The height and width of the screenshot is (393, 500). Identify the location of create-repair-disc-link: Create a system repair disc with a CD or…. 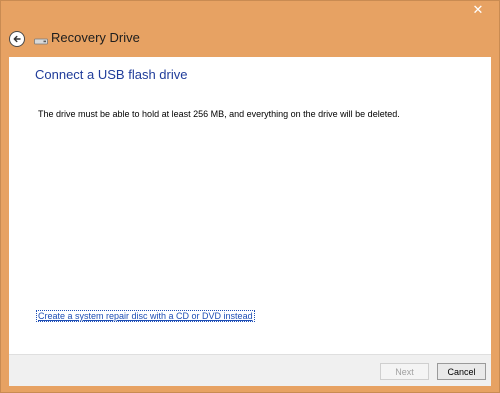
(145, 316).